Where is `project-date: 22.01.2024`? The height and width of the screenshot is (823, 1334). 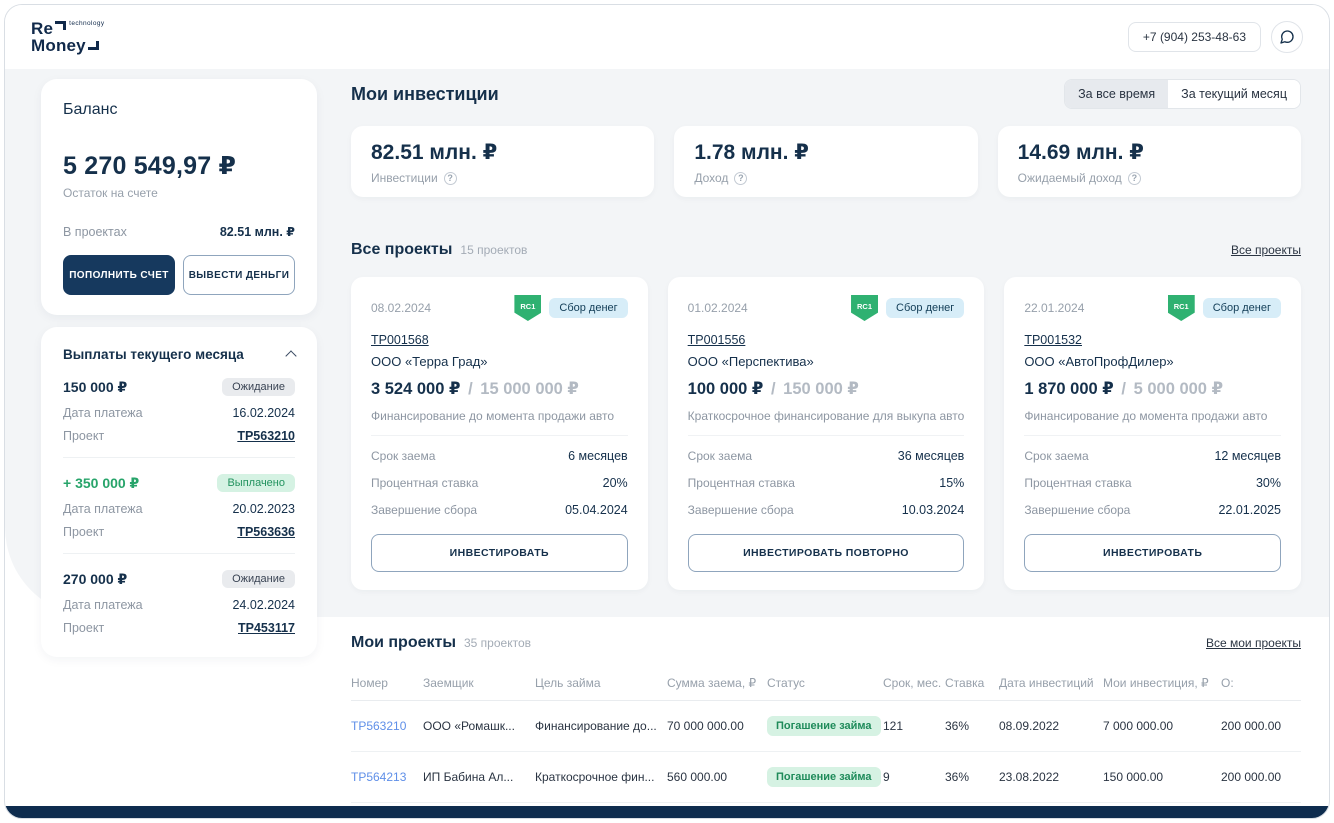
project-date: 22.01.2024 is located at coordinates (1054, 308).